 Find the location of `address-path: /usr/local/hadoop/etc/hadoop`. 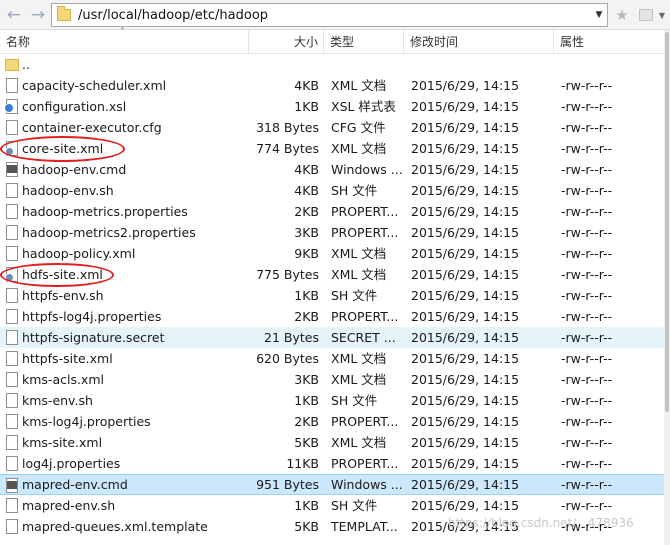

address-path: /usr/local/hadoop/etc/hadoop is located at coordinates (334, 15).